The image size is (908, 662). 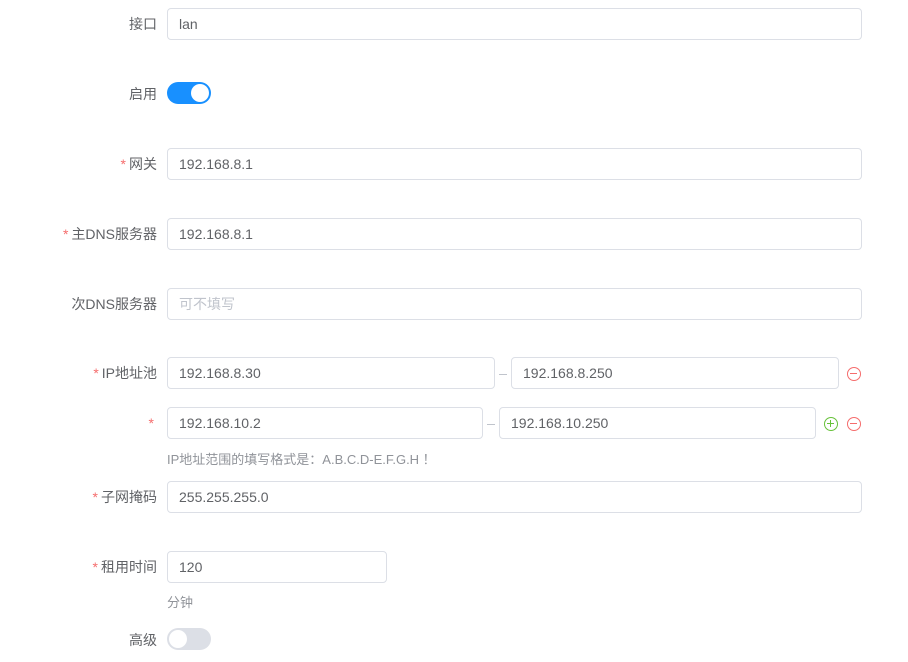 What do you see at coordinates (277, 567) in the screenshot?
I see `lease-time-input: 120` at bounding box center [277, 567].